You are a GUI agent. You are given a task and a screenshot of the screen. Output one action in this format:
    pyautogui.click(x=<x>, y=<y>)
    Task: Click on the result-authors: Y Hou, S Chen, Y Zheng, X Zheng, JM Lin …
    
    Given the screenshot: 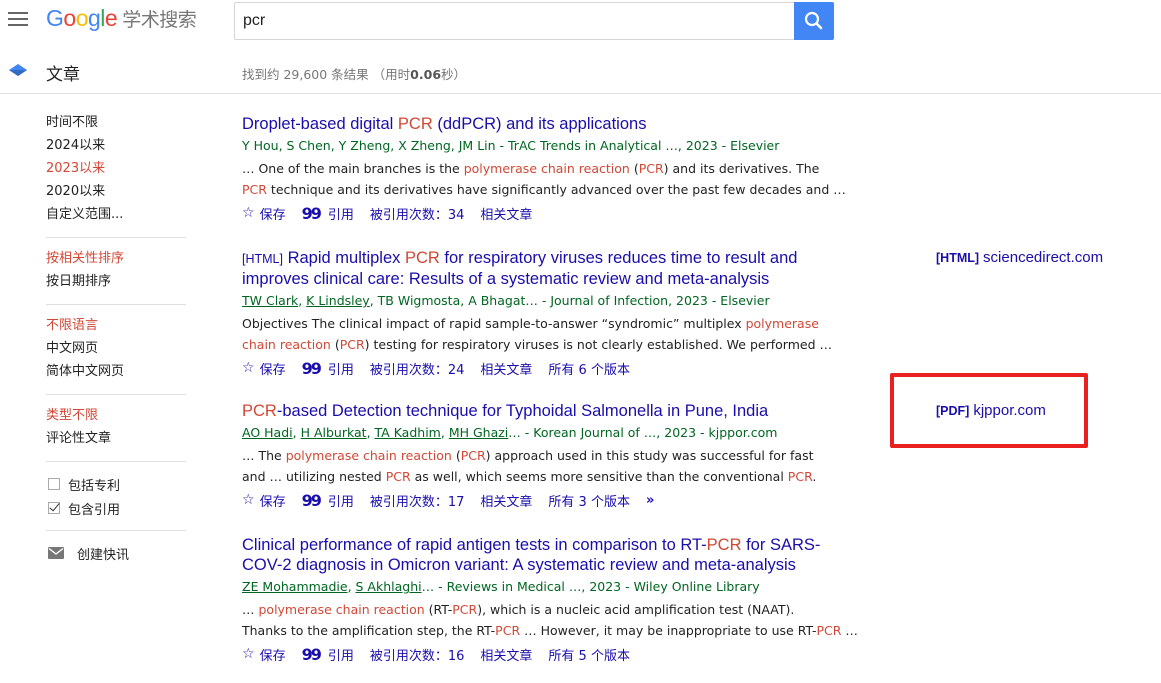 What is the action you would take?
    pyautogui.click(x=511, y=145)
    